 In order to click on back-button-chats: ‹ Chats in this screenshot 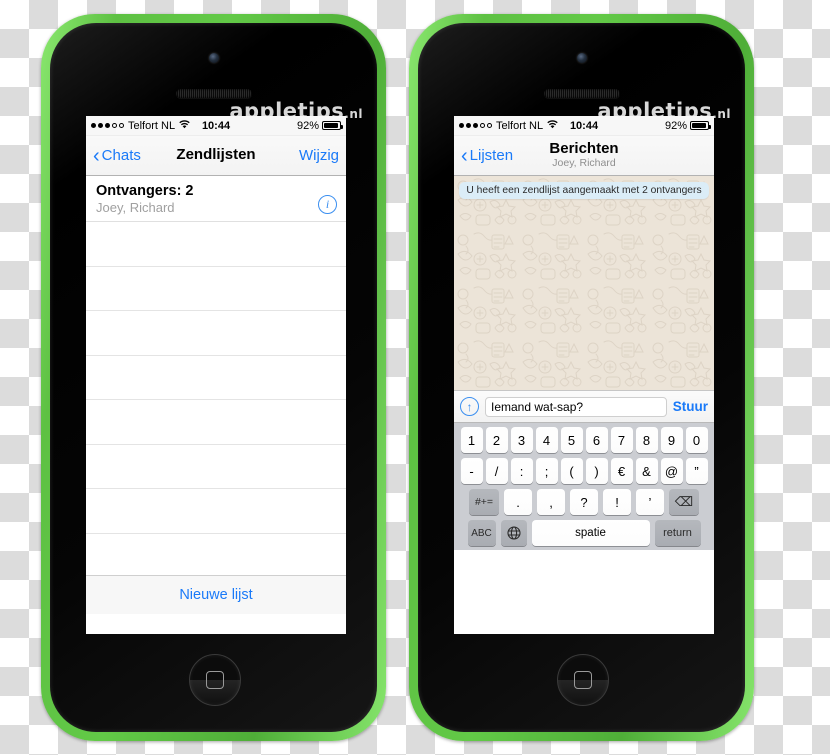, I will do `click(117, 156)`.